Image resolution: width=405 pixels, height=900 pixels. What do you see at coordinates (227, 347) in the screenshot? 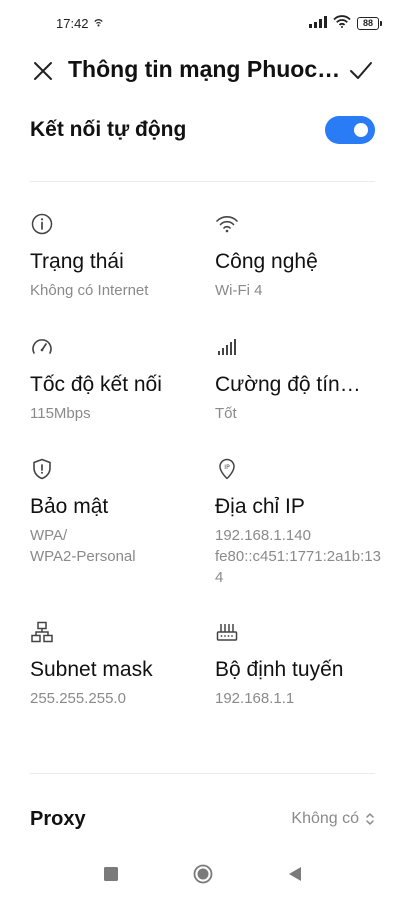
I see `signal-bars-icon` at bounding box center [227, 347].